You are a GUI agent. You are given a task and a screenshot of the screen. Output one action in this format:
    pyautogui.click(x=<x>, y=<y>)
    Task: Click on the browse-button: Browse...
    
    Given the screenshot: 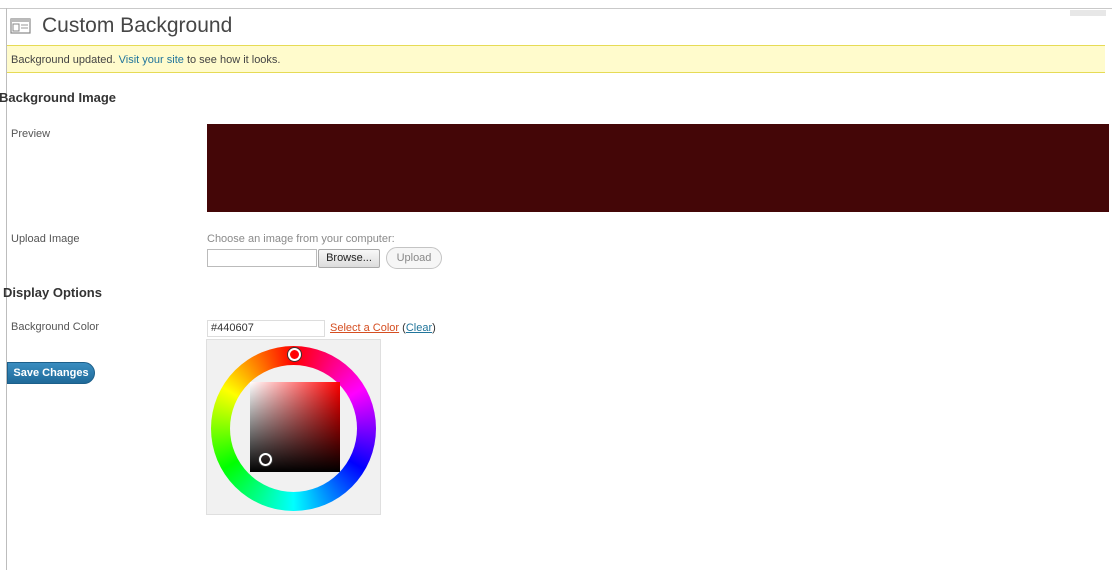 What is the action you would take?
    pyautogui.click(x=349, y=258)
    